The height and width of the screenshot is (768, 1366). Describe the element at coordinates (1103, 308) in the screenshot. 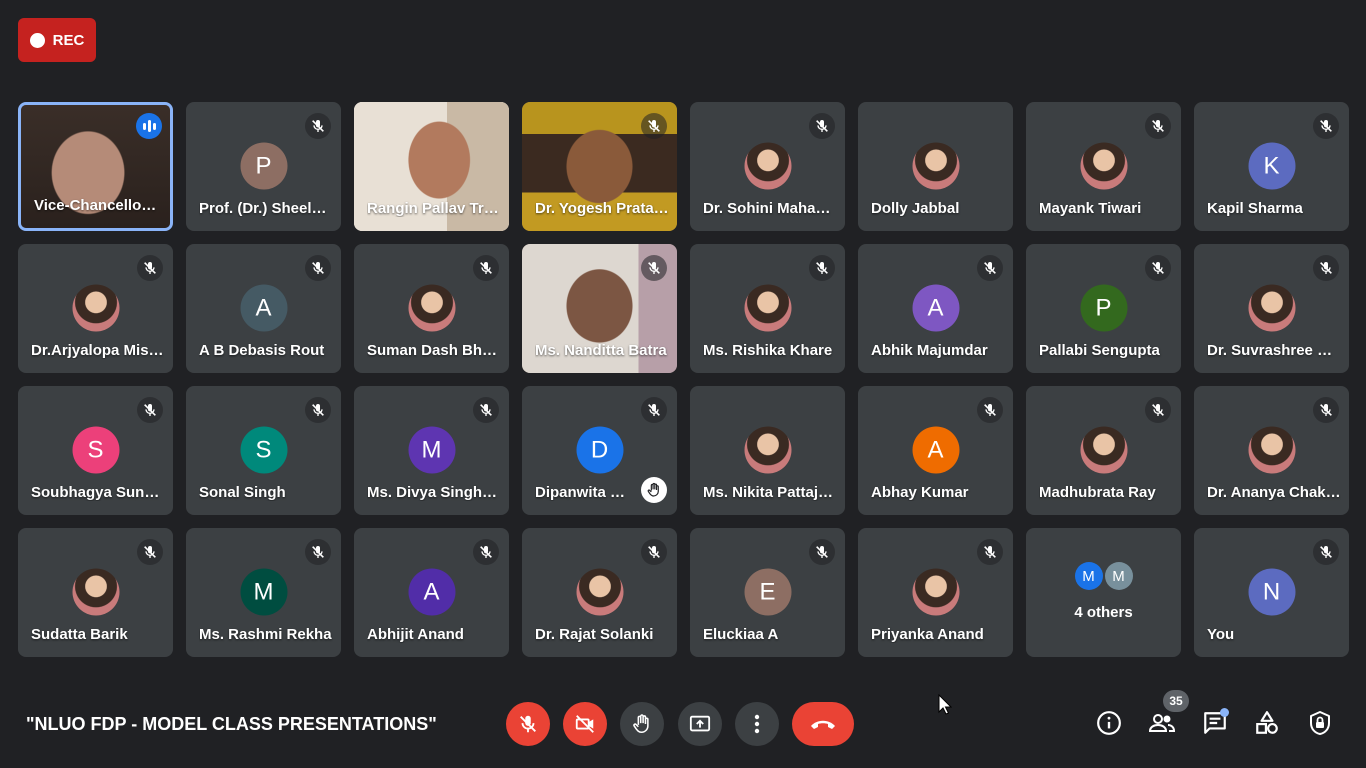

I see `participant-tile: P Pallabi Sengupta` at that location.